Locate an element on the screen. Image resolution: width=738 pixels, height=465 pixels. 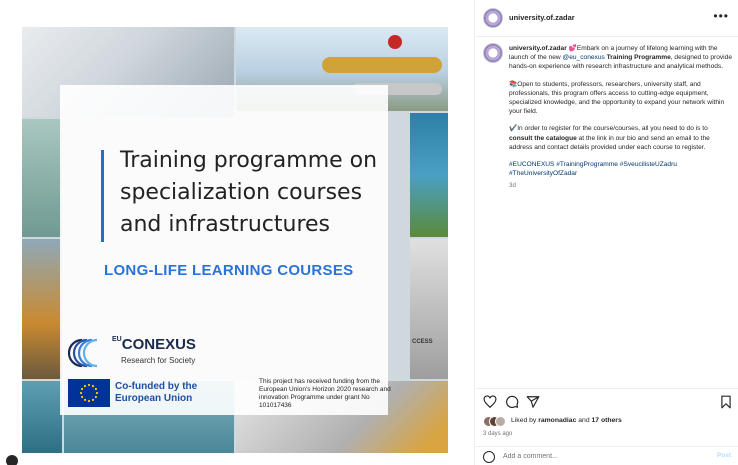
conexus-wordmark: EUCONEXUS is located at coordinates (154, 344).